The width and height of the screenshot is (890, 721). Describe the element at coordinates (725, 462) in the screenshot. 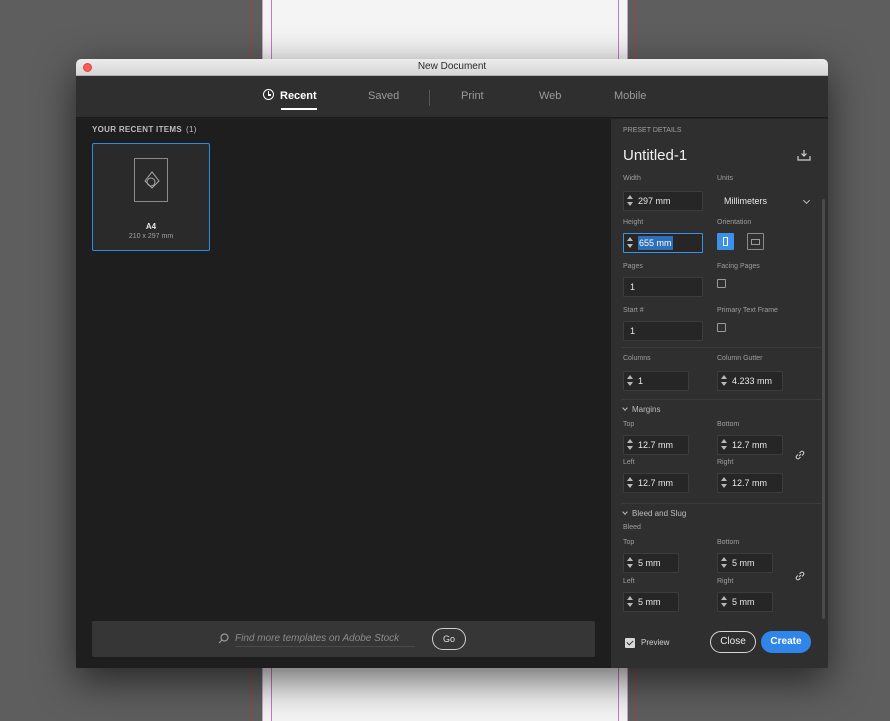

I see `margin-right-label: Right` at that location.